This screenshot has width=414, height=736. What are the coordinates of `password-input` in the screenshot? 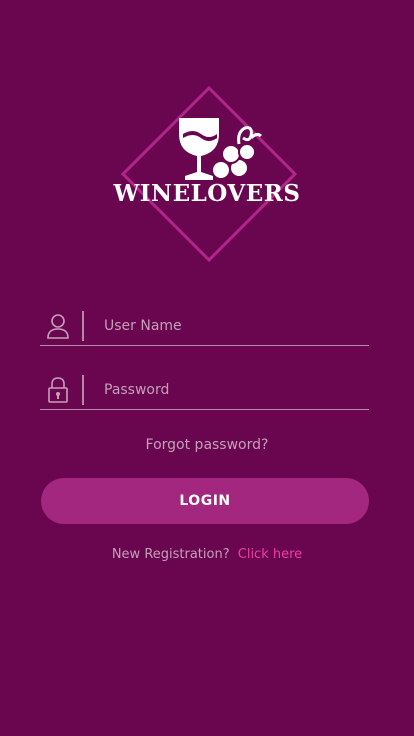 It's located at (229, 390).